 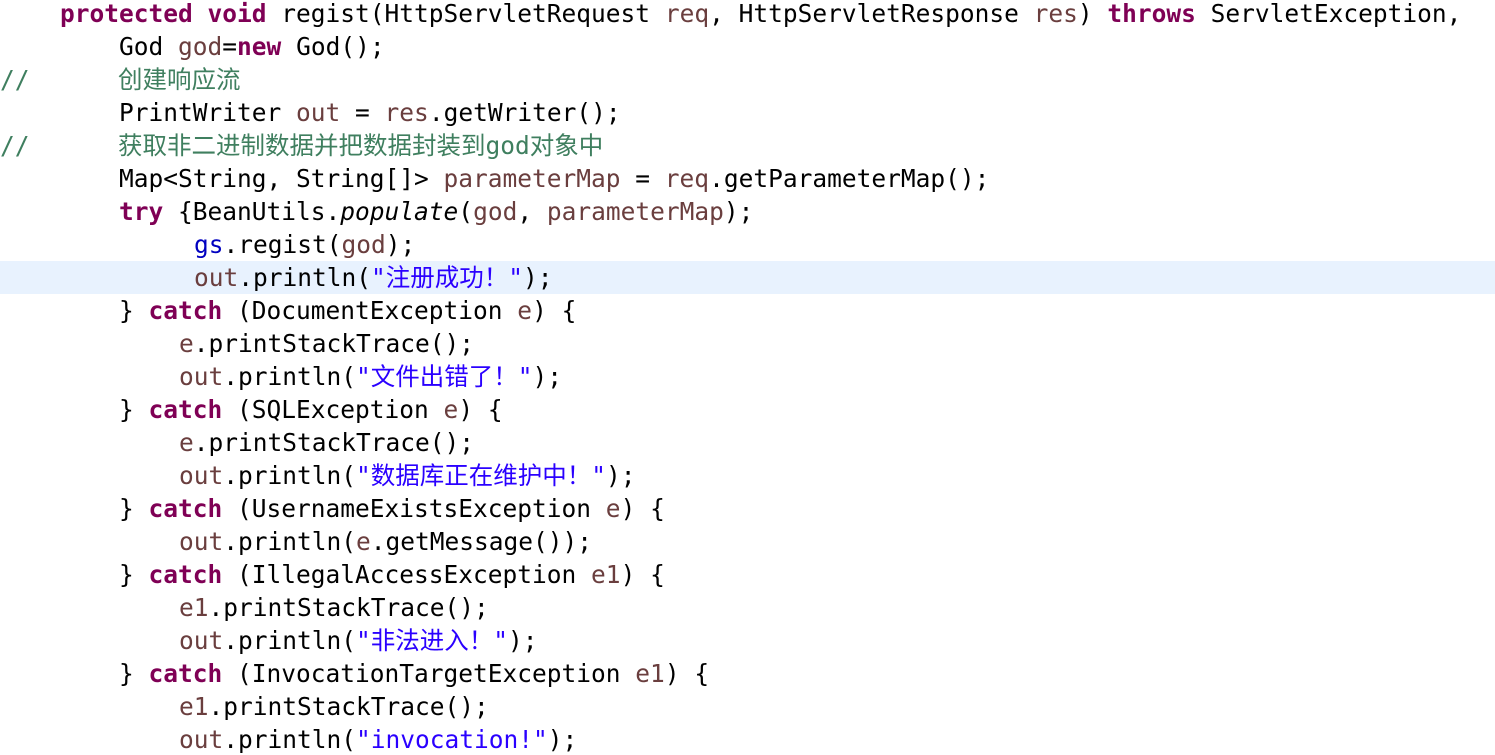 What do you see at coordinates (1151, 14) in the screenshot?
I see `keyword-token: throws` at bounding box center [1151, 14].